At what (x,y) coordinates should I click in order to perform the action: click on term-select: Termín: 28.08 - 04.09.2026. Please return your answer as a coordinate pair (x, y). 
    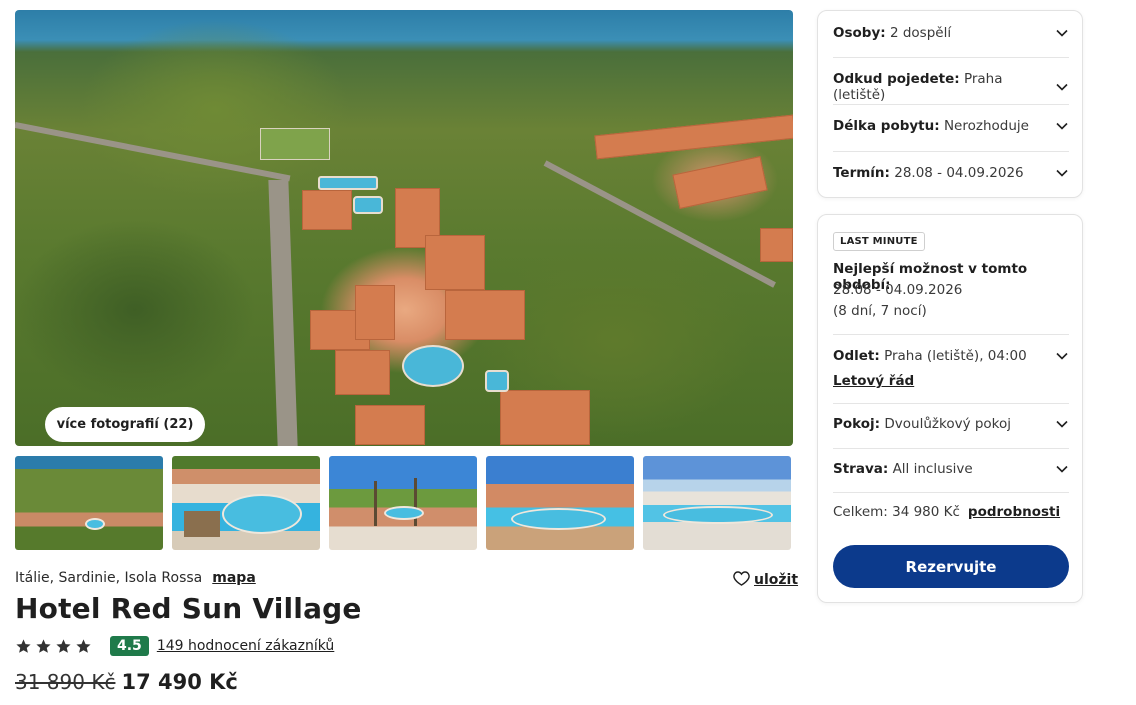
    Looking at the image, I should click on (951, 173).